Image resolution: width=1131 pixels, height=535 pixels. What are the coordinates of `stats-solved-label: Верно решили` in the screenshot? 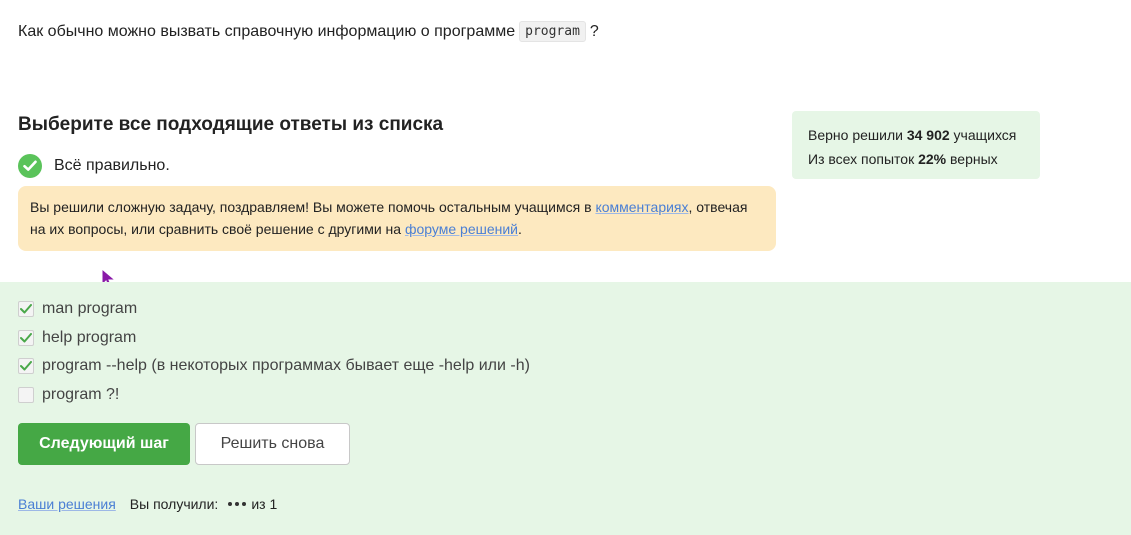 It's located at (855, 135).